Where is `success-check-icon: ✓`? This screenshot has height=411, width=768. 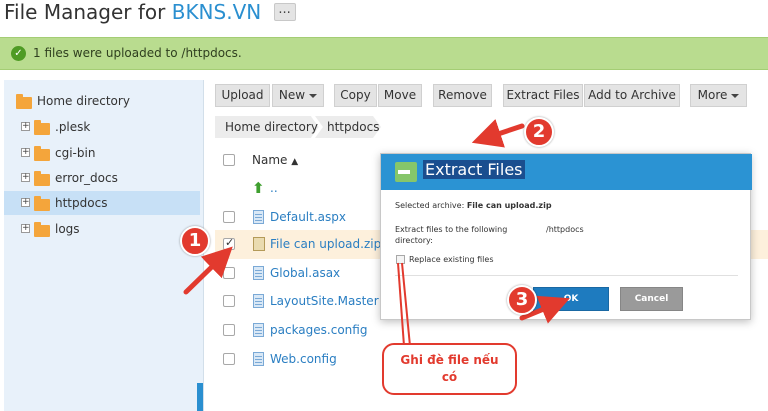 success-check-icon: ✓ is located at coordinates (18, 53).